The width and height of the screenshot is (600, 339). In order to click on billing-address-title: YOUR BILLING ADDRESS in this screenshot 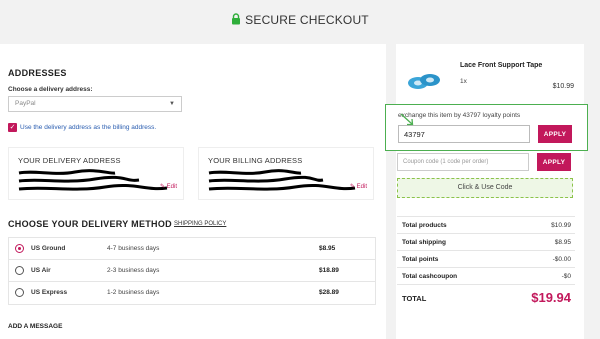, I will do `click(255, 160)`.